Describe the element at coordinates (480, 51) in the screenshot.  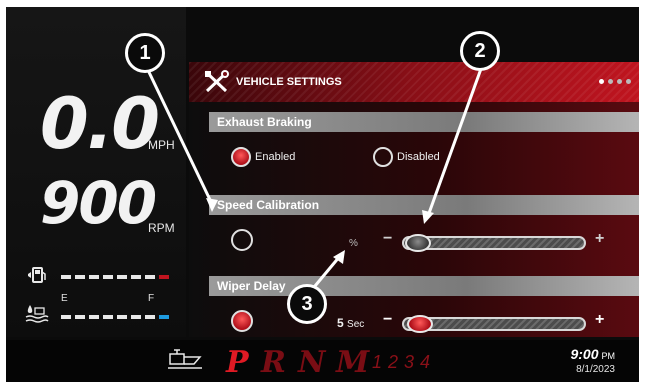
I see `callout-2: 2` at that location.